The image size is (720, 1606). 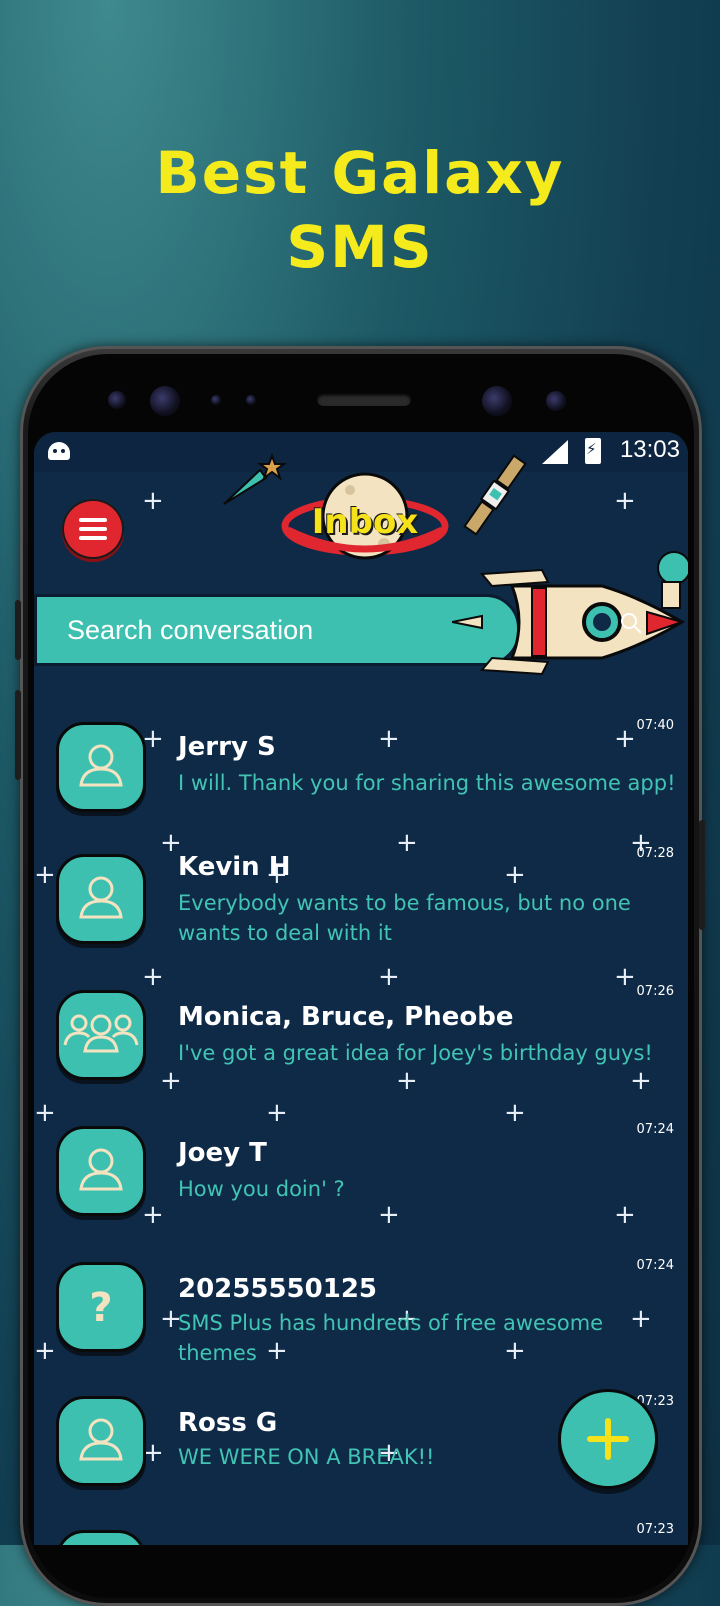 What do you see at coordinates (361, 452) in the screenshot?
I see `status-bar: 13:03` at bounding box center [361, 452].